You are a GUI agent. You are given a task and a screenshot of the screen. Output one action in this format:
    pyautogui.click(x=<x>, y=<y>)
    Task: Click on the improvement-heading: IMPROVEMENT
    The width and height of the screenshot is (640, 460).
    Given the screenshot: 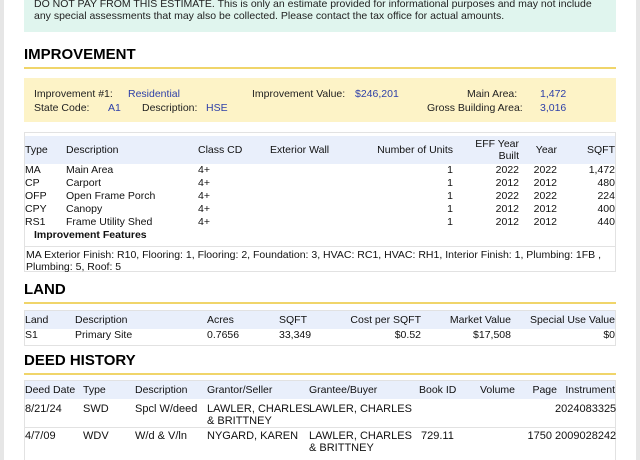 What is the action you would take?
    pyautogui.click(x=320, y=57)
    